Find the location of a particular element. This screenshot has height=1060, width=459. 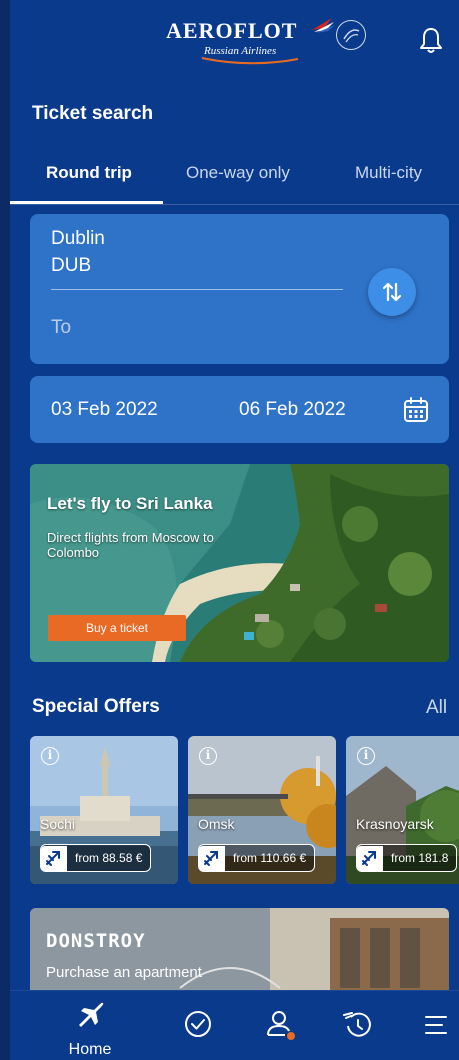

history-icon is located at coordinates (358, 1024).